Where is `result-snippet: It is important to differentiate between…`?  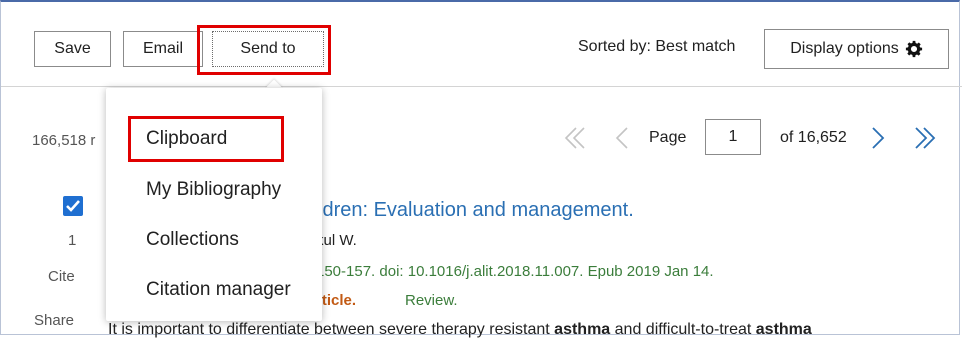
result-snippet: It is important to differentiate between… is located at coordinates (460, 329).